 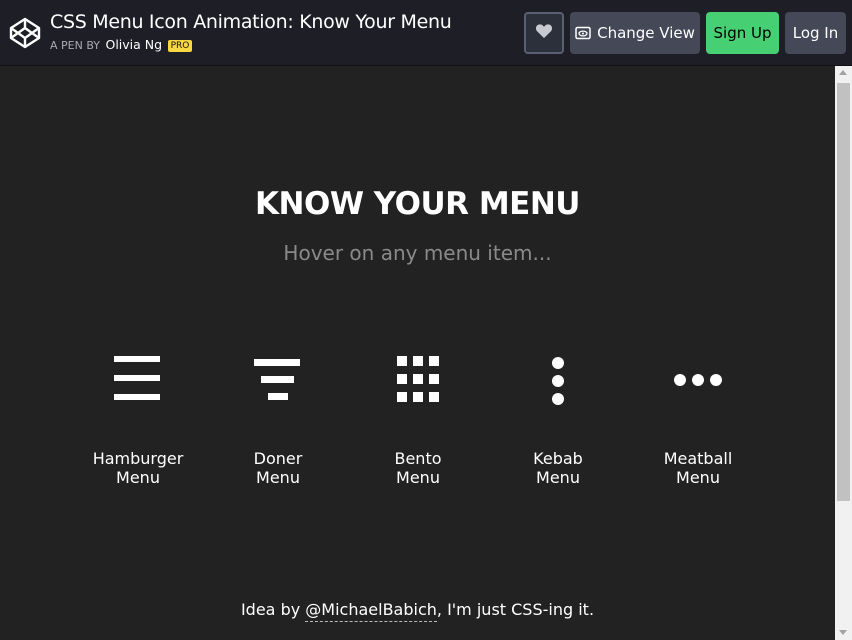 I want to click on scroll-down-arrow-icon, so click(x=843, y=632).